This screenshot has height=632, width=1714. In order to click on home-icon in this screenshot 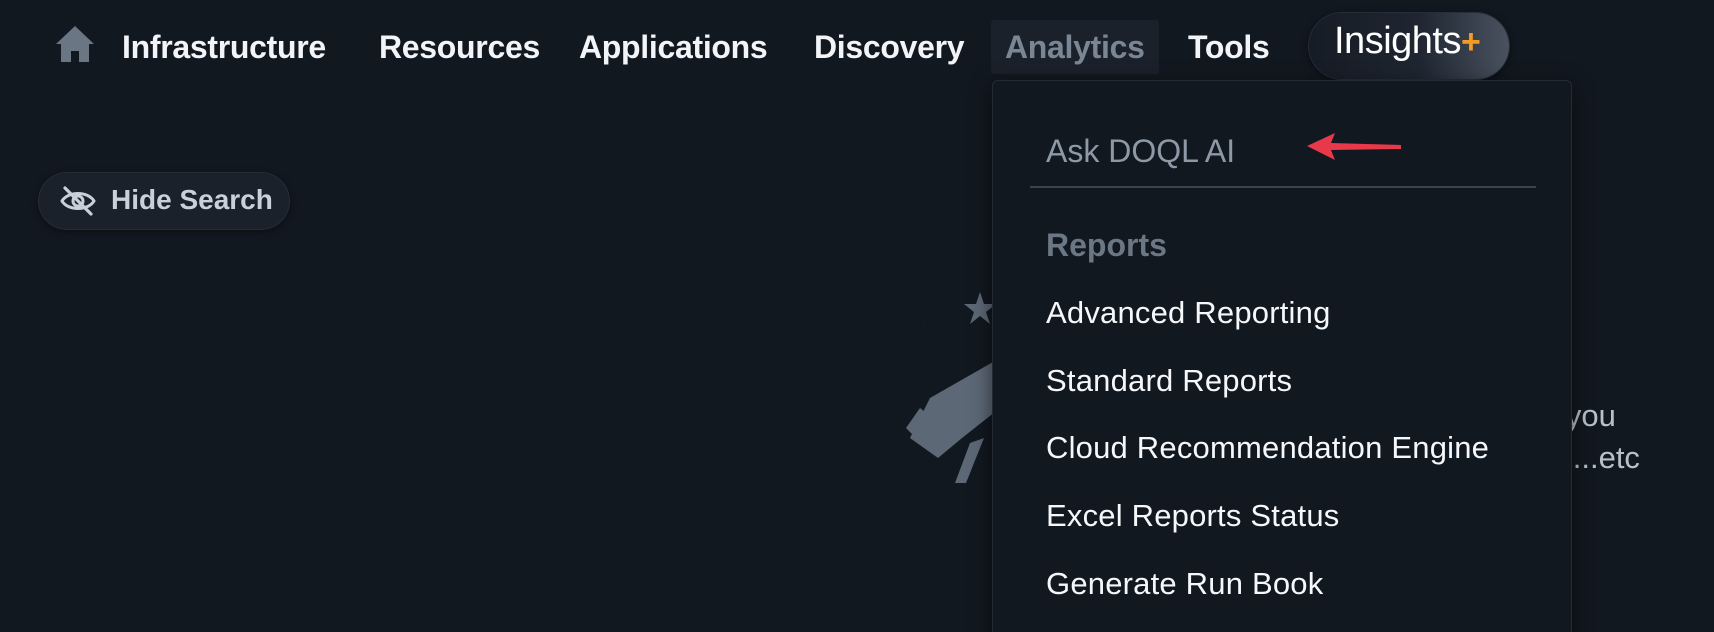, I will do `click(75, 44)`.